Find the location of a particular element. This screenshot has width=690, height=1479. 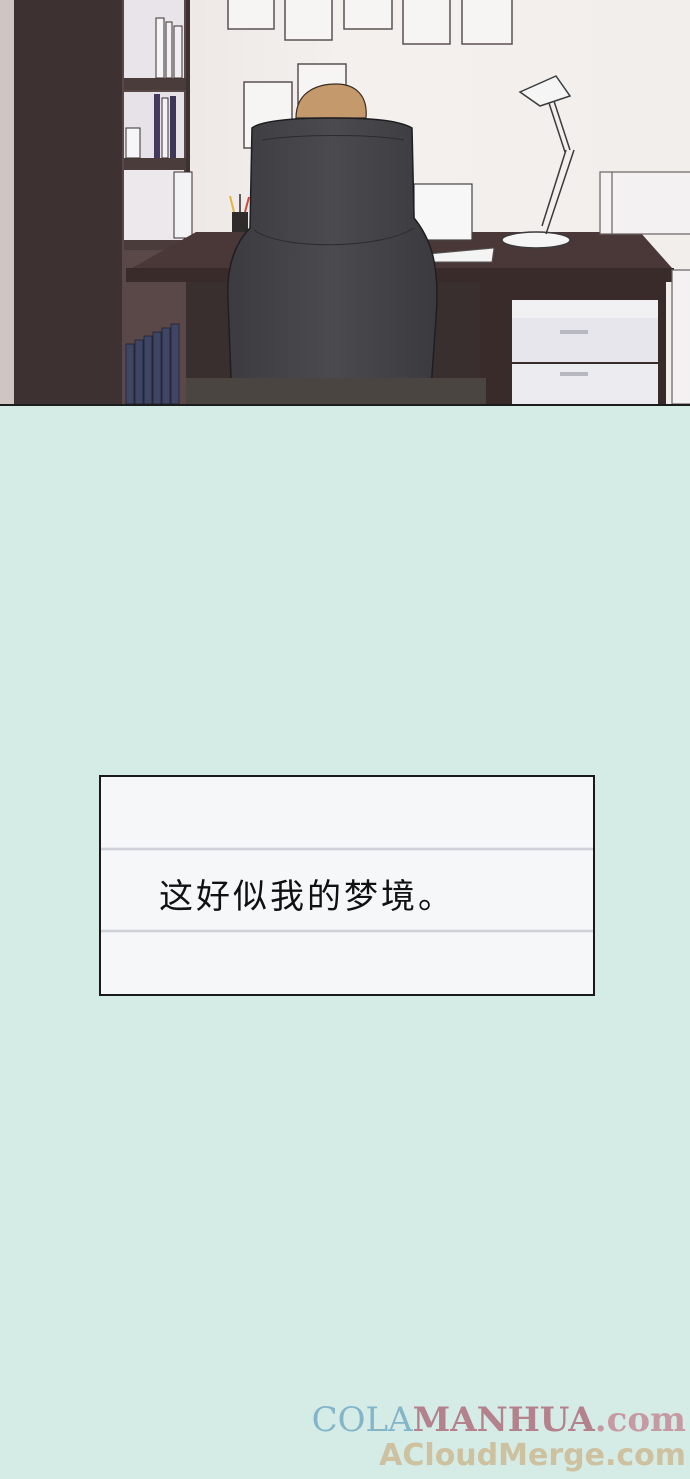

watermark-line-2: ACloudMerge.com is located at coordinates (532, 1455).